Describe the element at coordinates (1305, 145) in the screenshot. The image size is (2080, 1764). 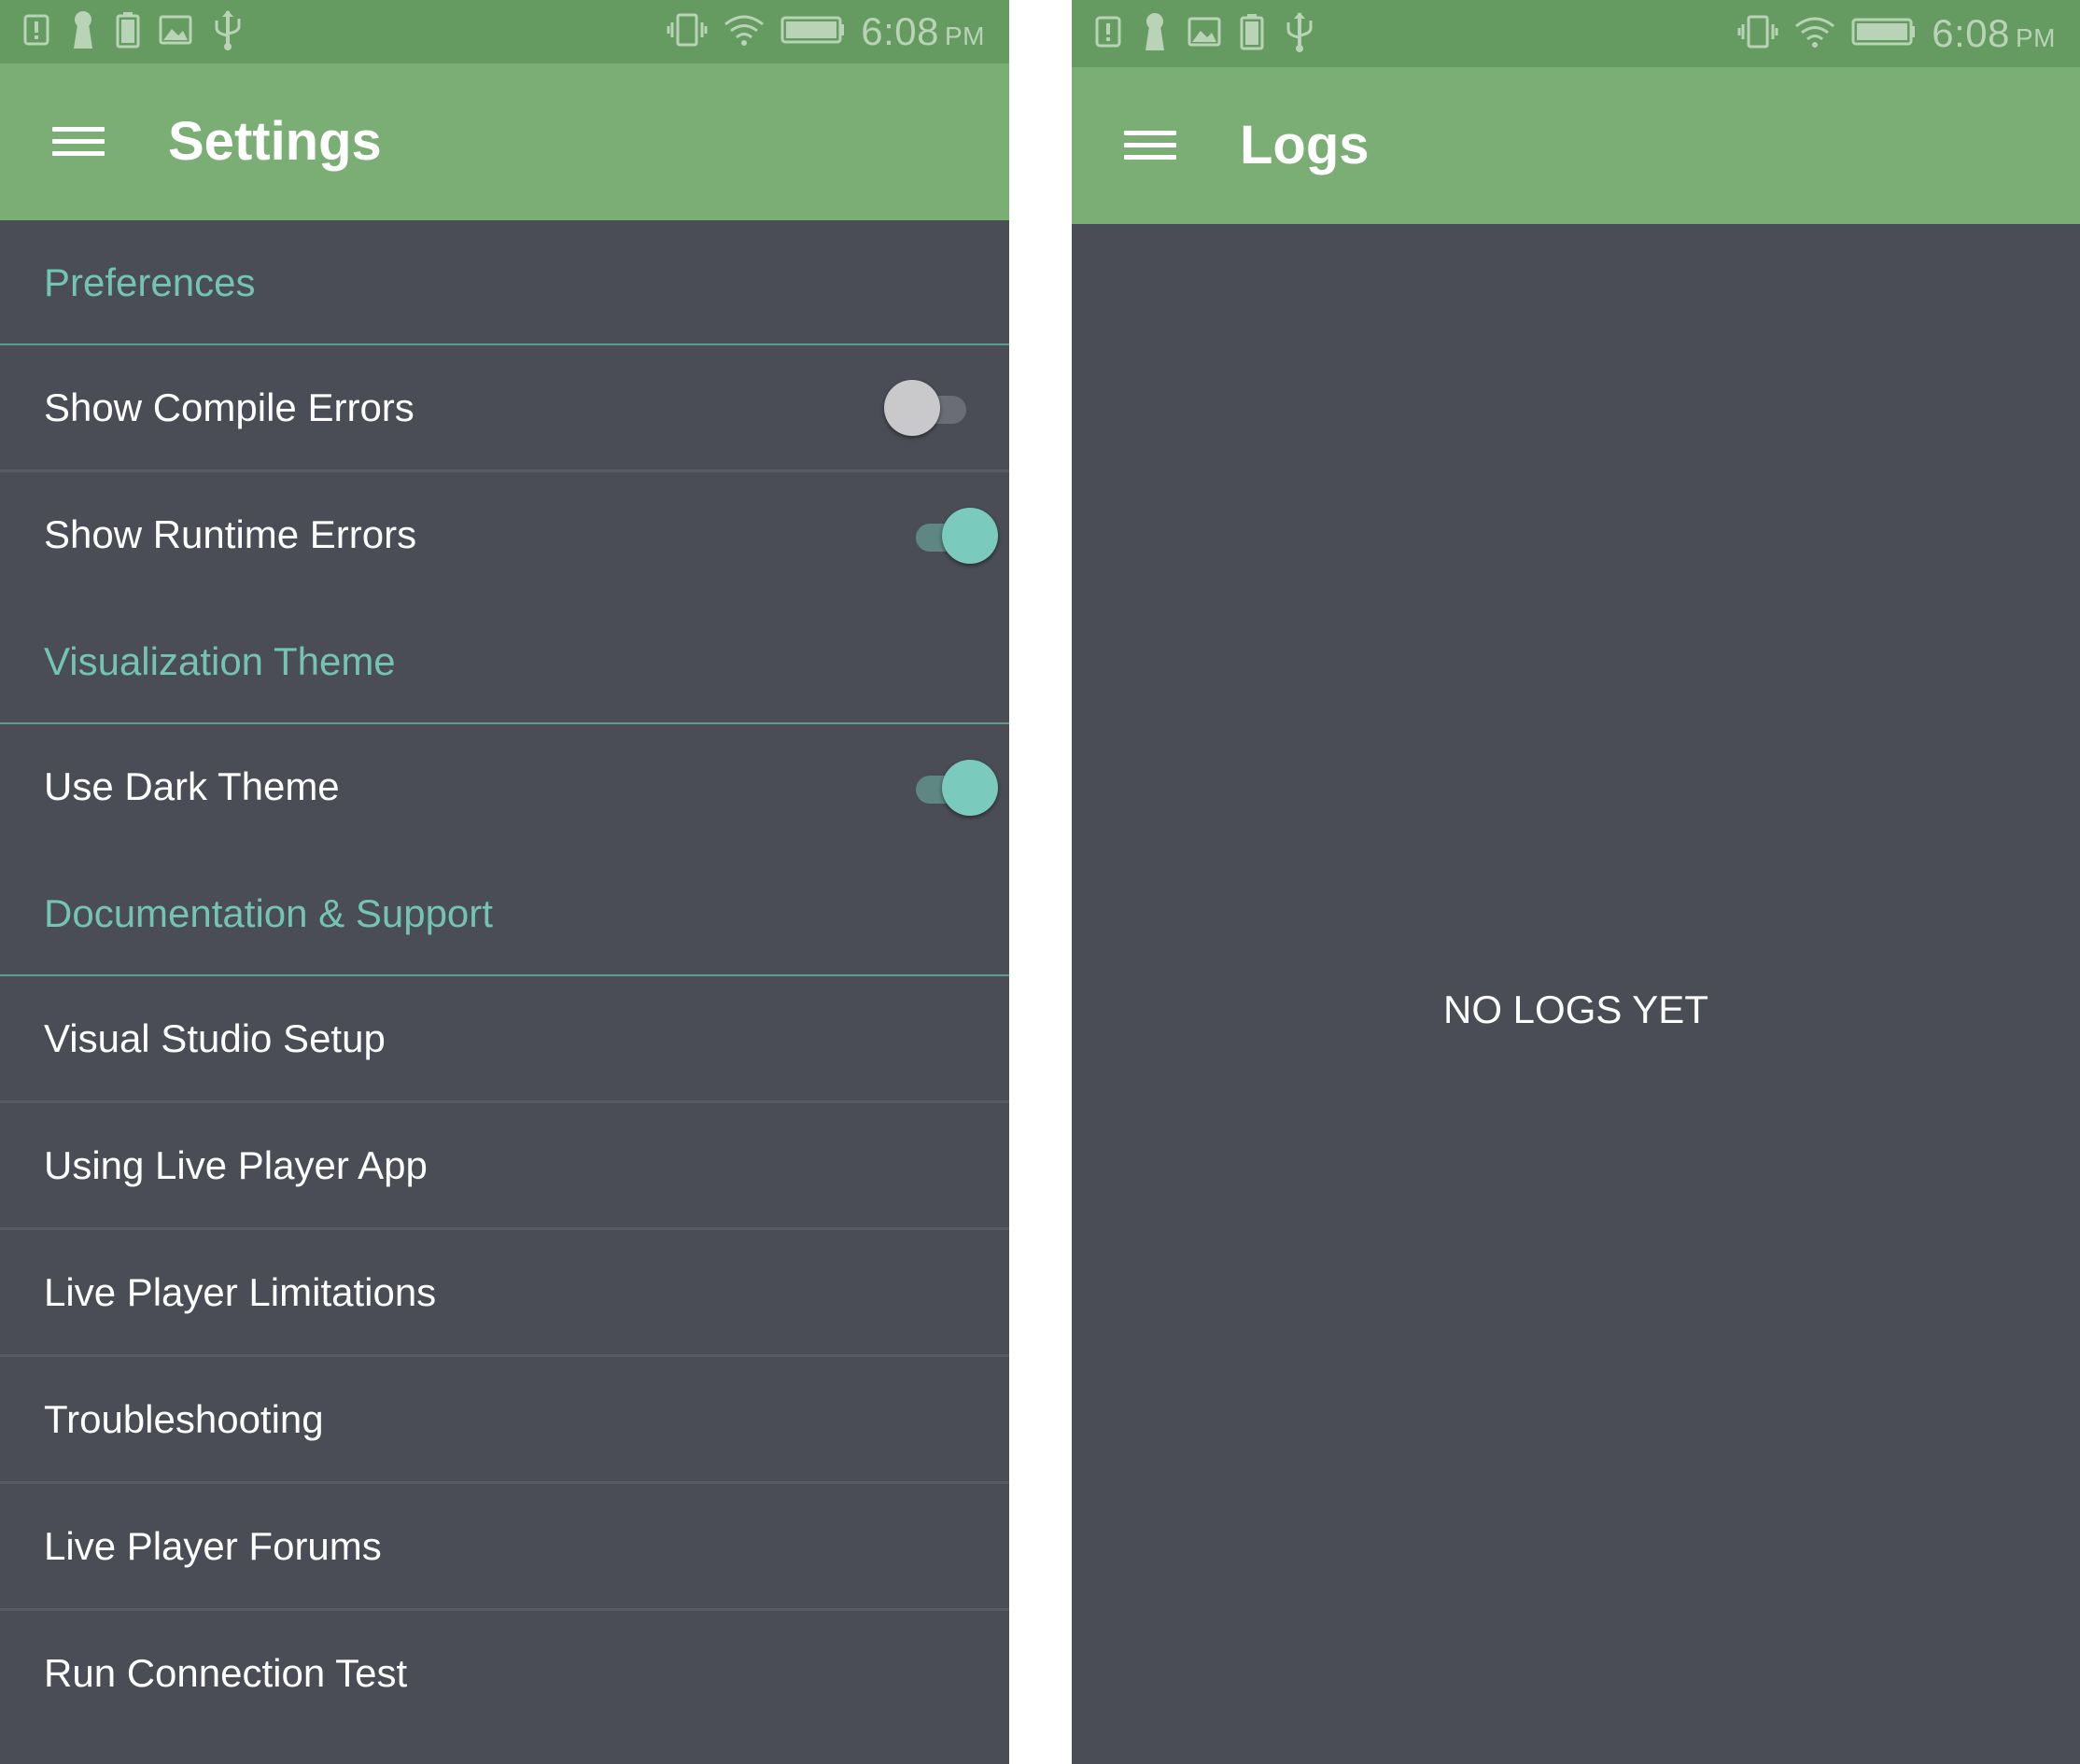
I see `page-title: Logs` at that location.